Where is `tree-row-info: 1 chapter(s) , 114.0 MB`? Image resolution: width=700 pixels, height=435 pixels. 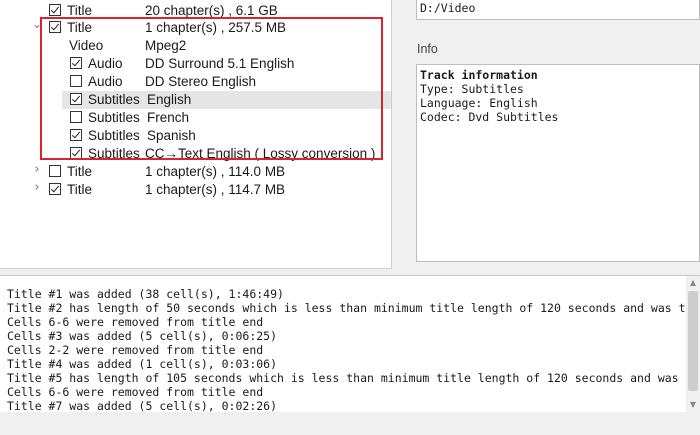
tree-row-info: 1 chapter(s) , 114.0 MB is located at coordinates (215, 171).